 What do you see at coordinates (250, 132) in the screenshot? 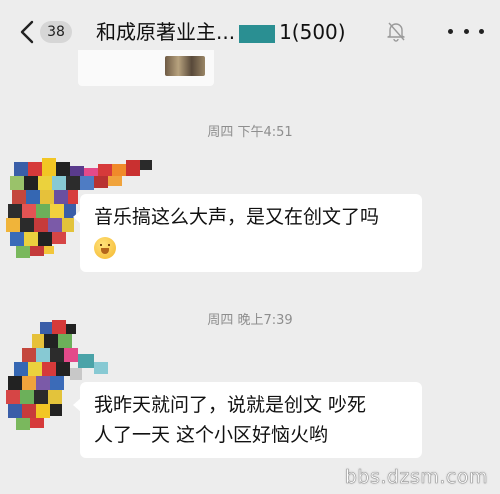
I see `timestamp: 周四 下午4:51` at bounding box center [250, 132].